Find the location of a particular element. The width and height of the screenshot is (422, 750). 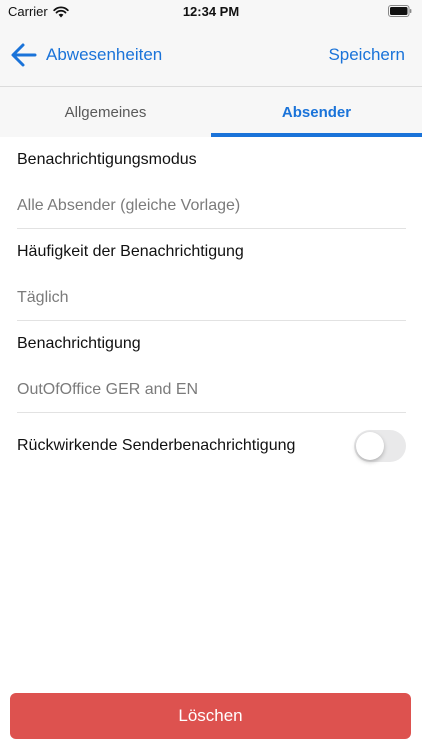

retroactive-notification-toggle is located at coordinates (380, 446).